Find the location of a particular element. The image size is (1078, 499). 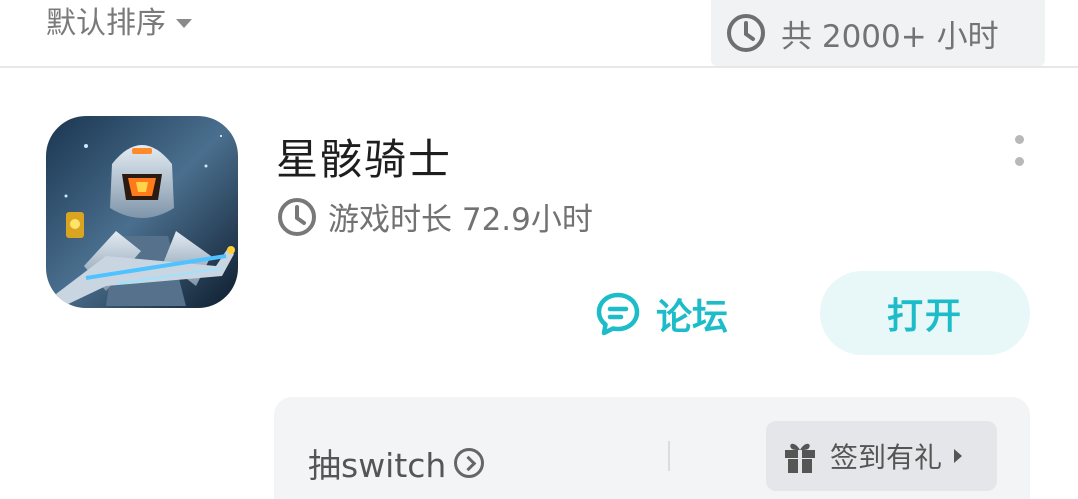

promo-card: 抽switch 签到有礼 is located at coordinates (652, 448).